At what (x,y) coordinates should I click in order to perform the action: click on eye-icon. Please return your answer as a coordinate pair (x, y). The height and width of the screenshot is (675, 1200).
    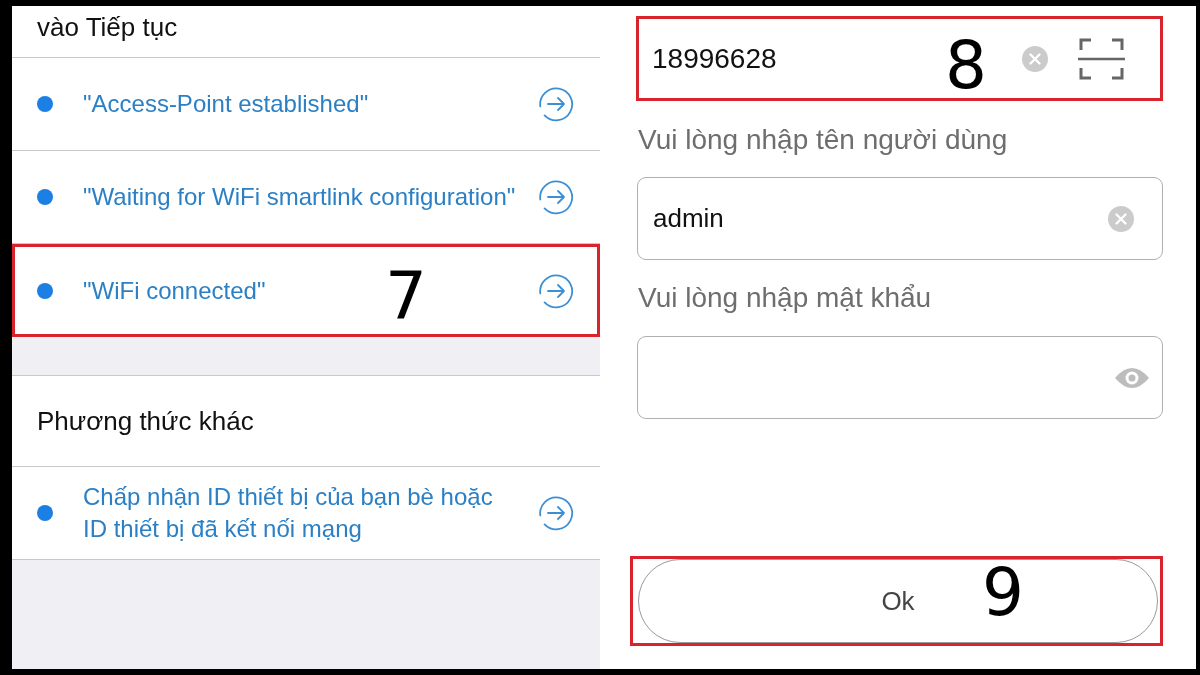
    Looking at the image, I should click on (1132, 377).